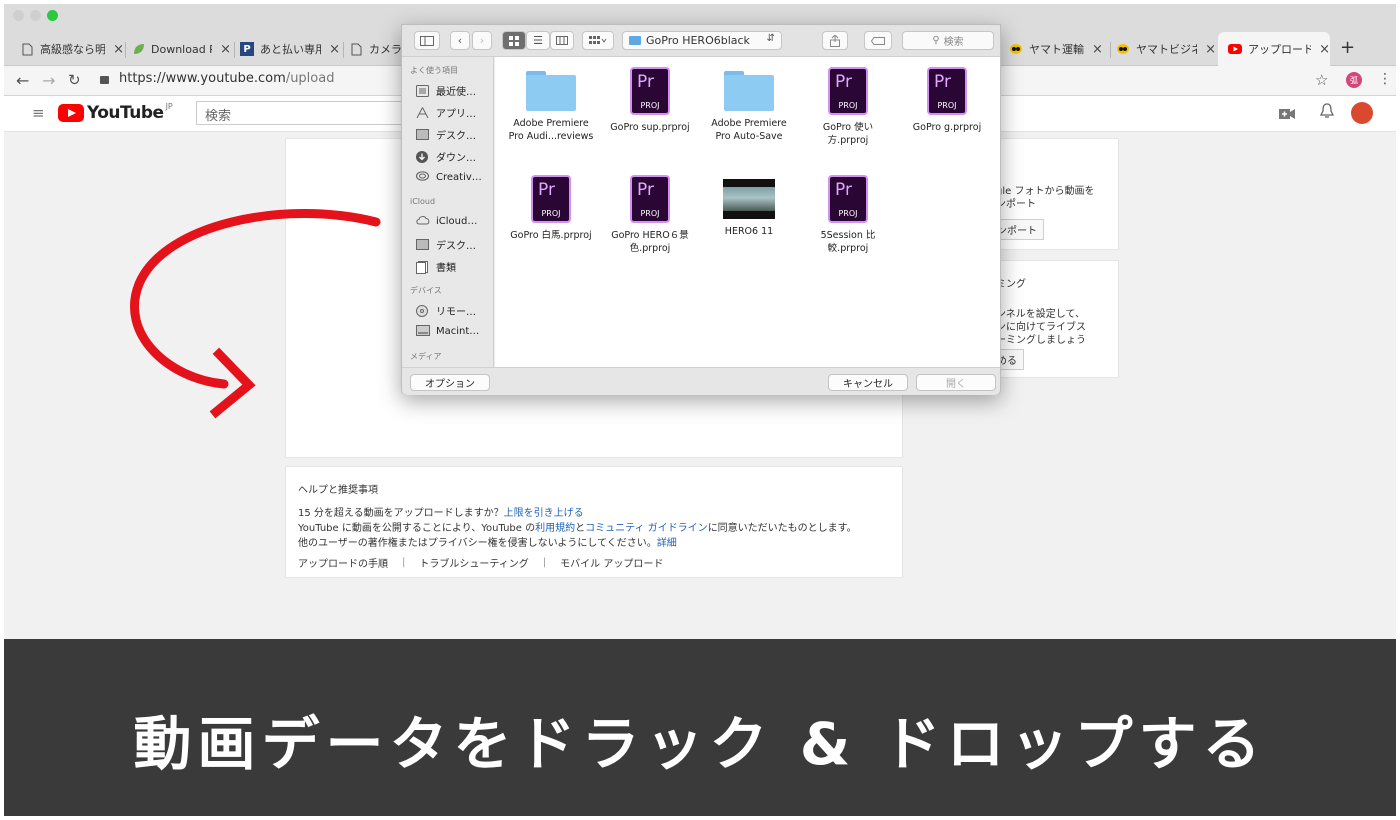  I want to click on community-guidelines-link: コミュニティ ガイドライン, so click(646, 528).